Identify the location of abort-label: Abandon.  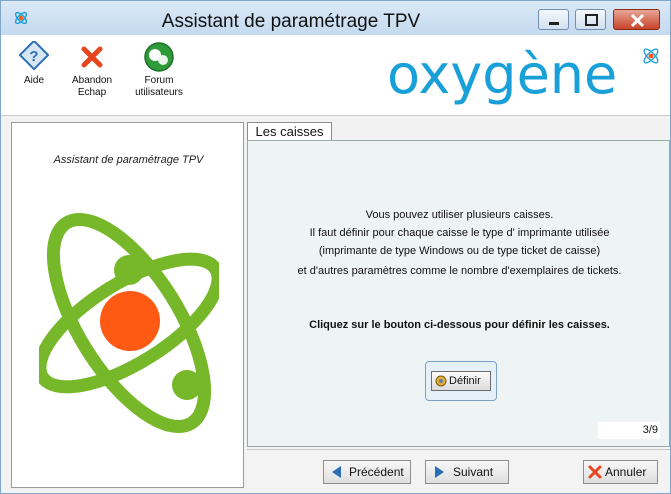
(92, 80).